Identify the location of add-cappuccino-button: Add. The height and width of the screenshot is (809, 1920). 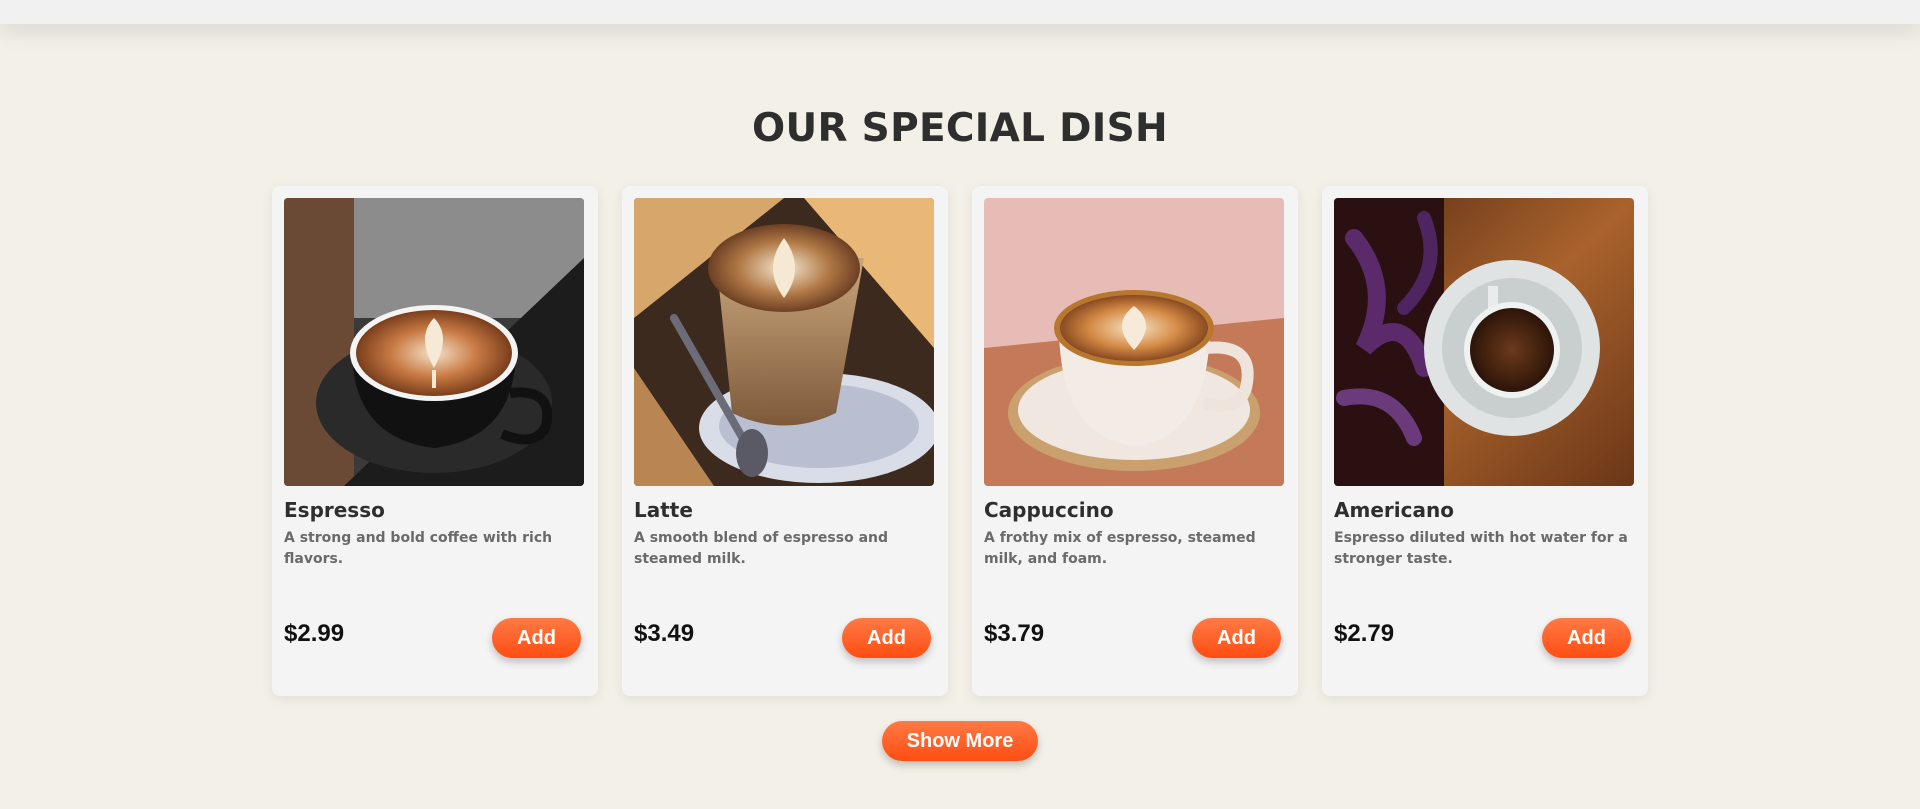
(1236, 638).